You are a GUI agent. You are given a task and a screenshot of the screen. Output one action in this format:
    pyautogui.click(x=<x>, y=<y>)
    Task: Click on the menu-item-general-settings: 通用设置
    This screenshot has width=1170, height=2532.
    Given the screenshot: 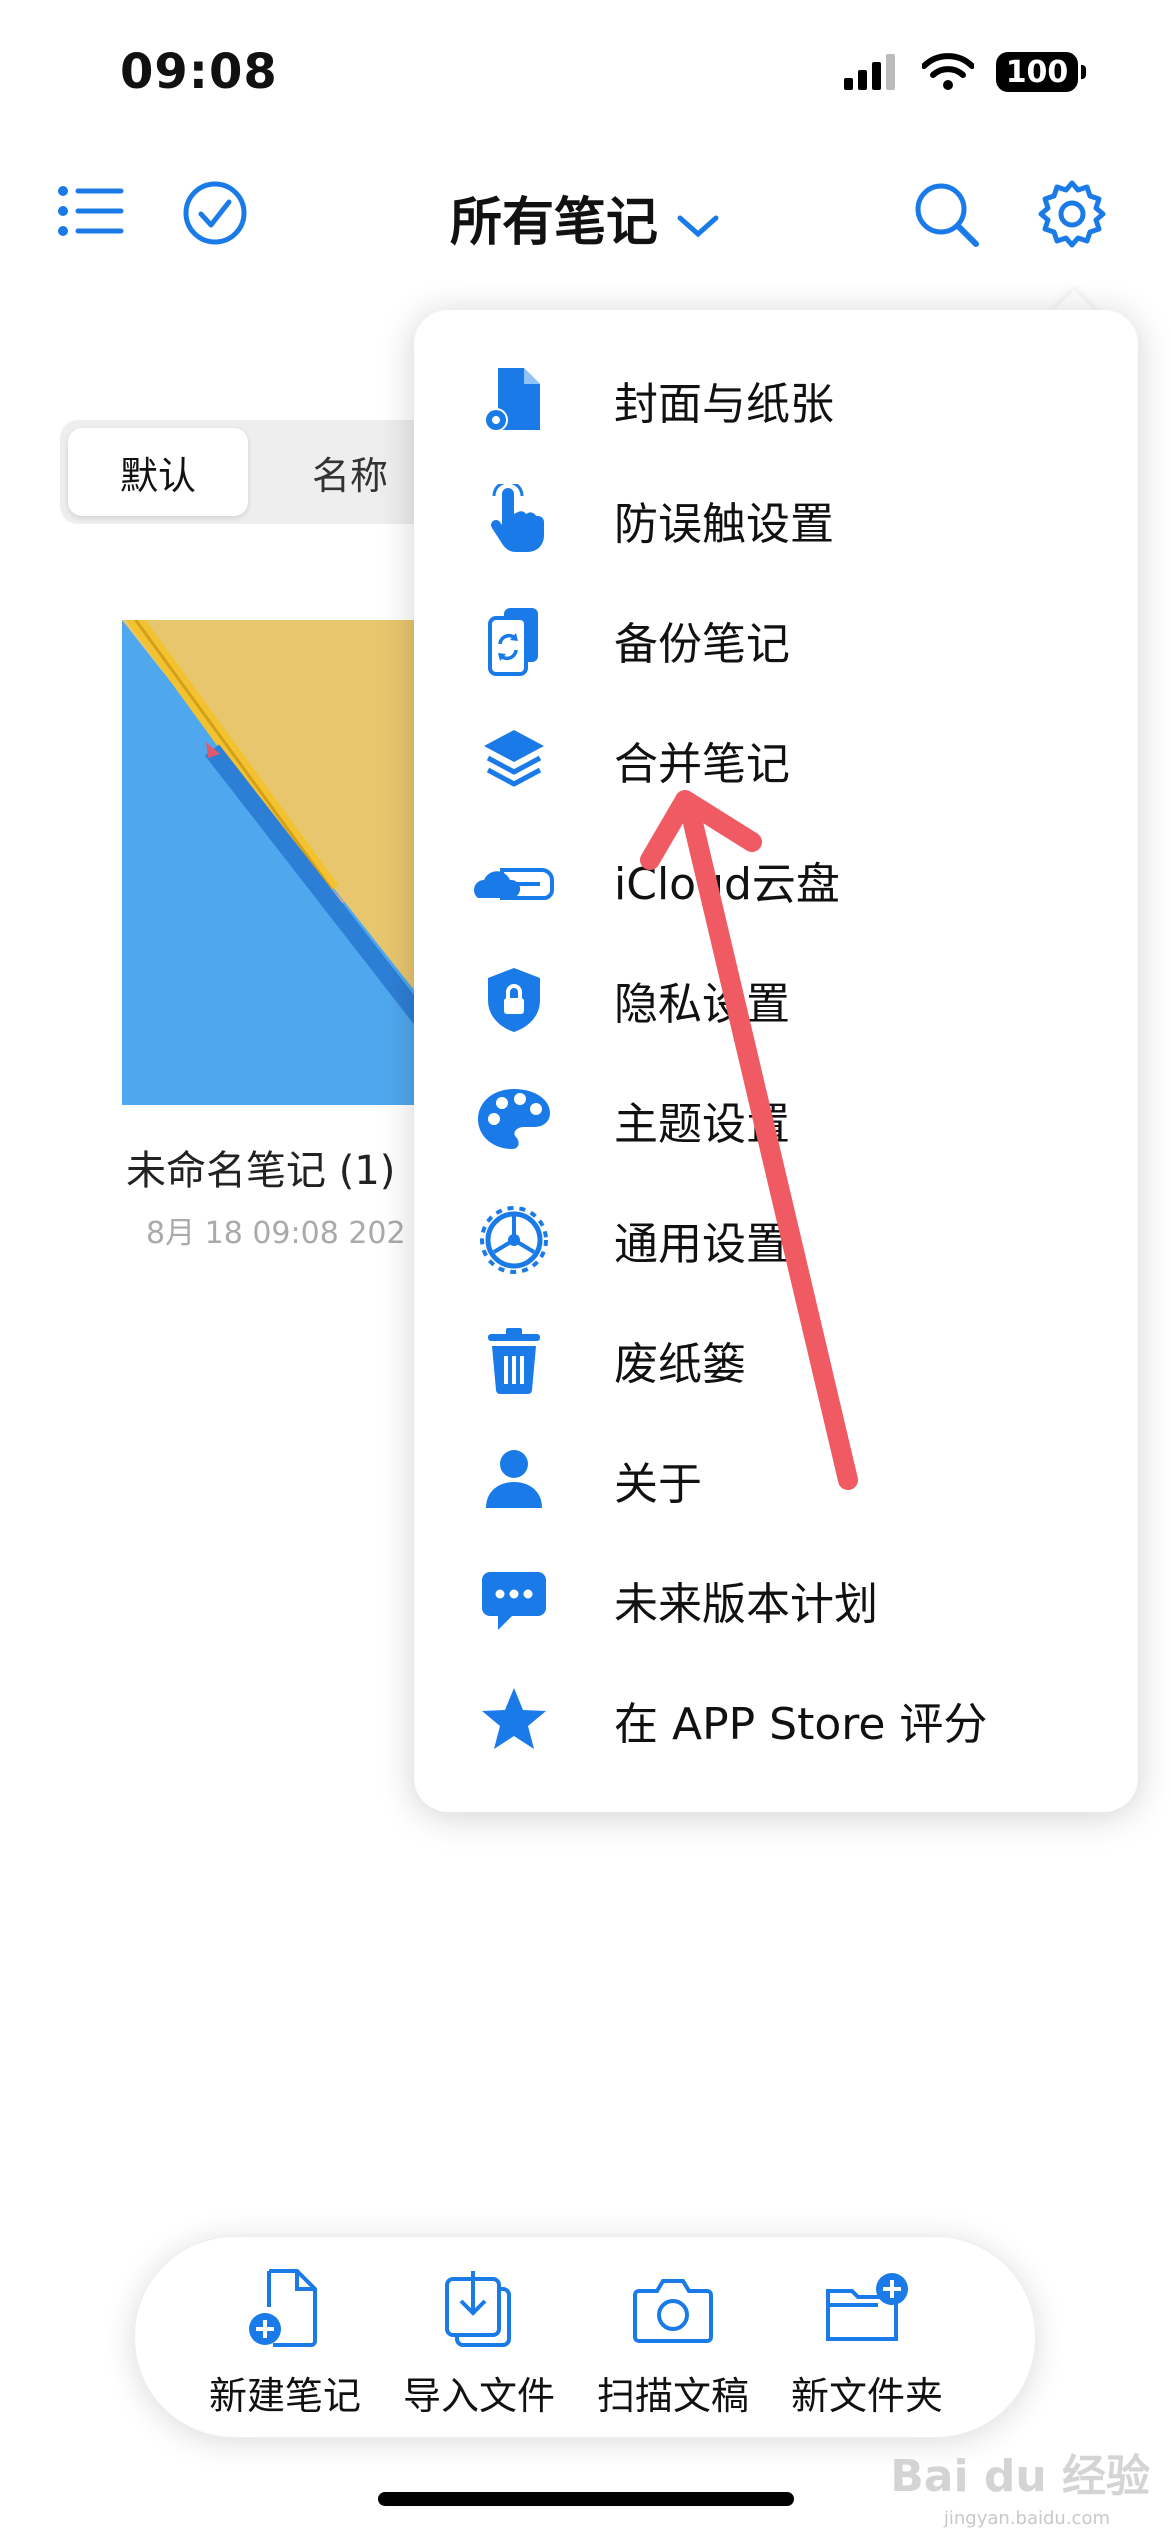 What is the action you would take?
    pyautogui.click(x=776, y=1240)
    